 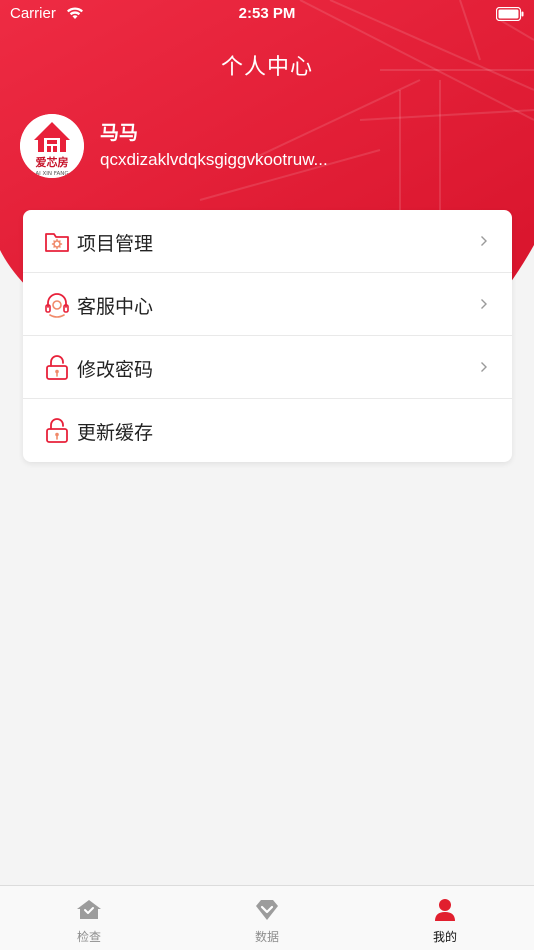 I want to click on folder-gear-icon, so click(x=57, y=242).